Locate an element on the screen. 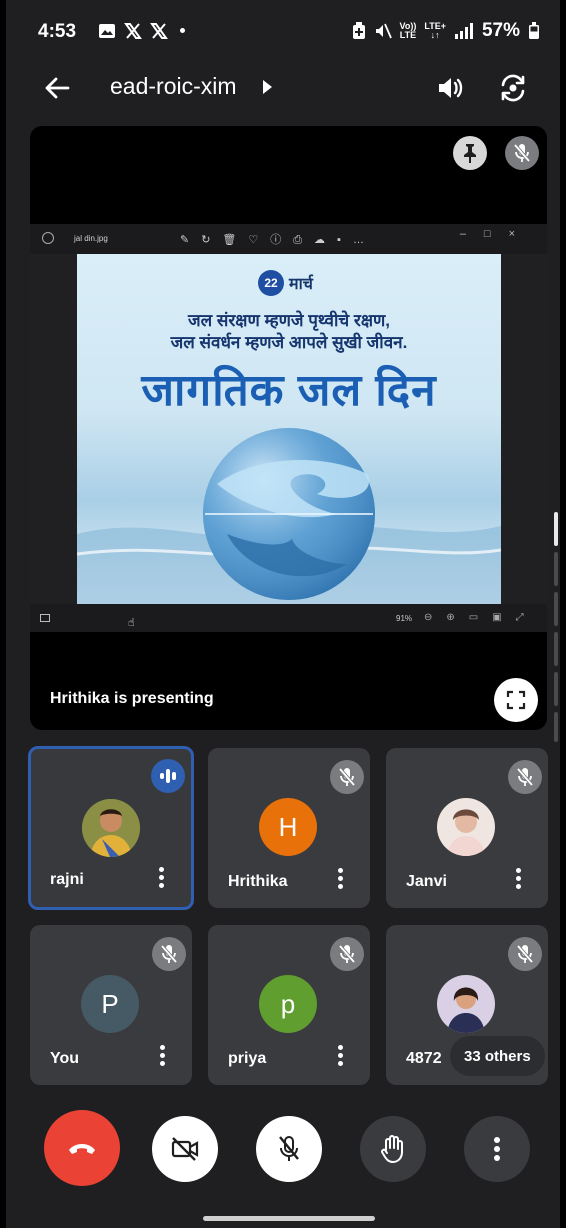 Image resolution: width=566 pixels, height=1228 pixels. participant-name: priya is located at coordinates (247, 1058).